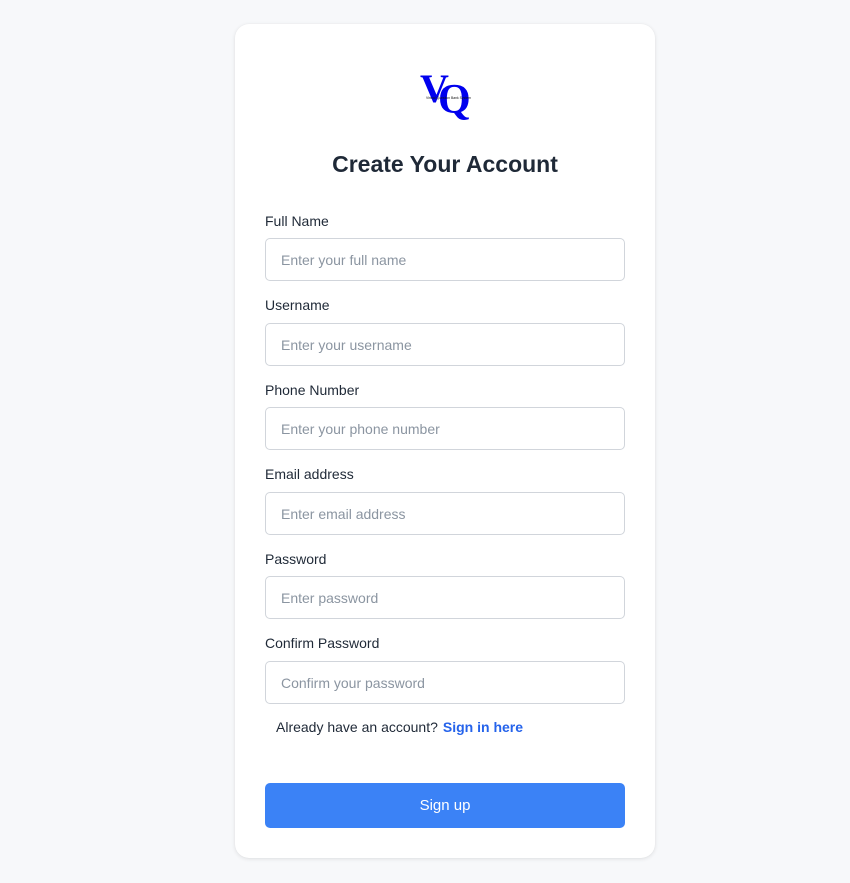 The image size is (850, 883). Describe the element at coordinates (445, 428) in the screenshot. I see `phone-number-input` at that location.